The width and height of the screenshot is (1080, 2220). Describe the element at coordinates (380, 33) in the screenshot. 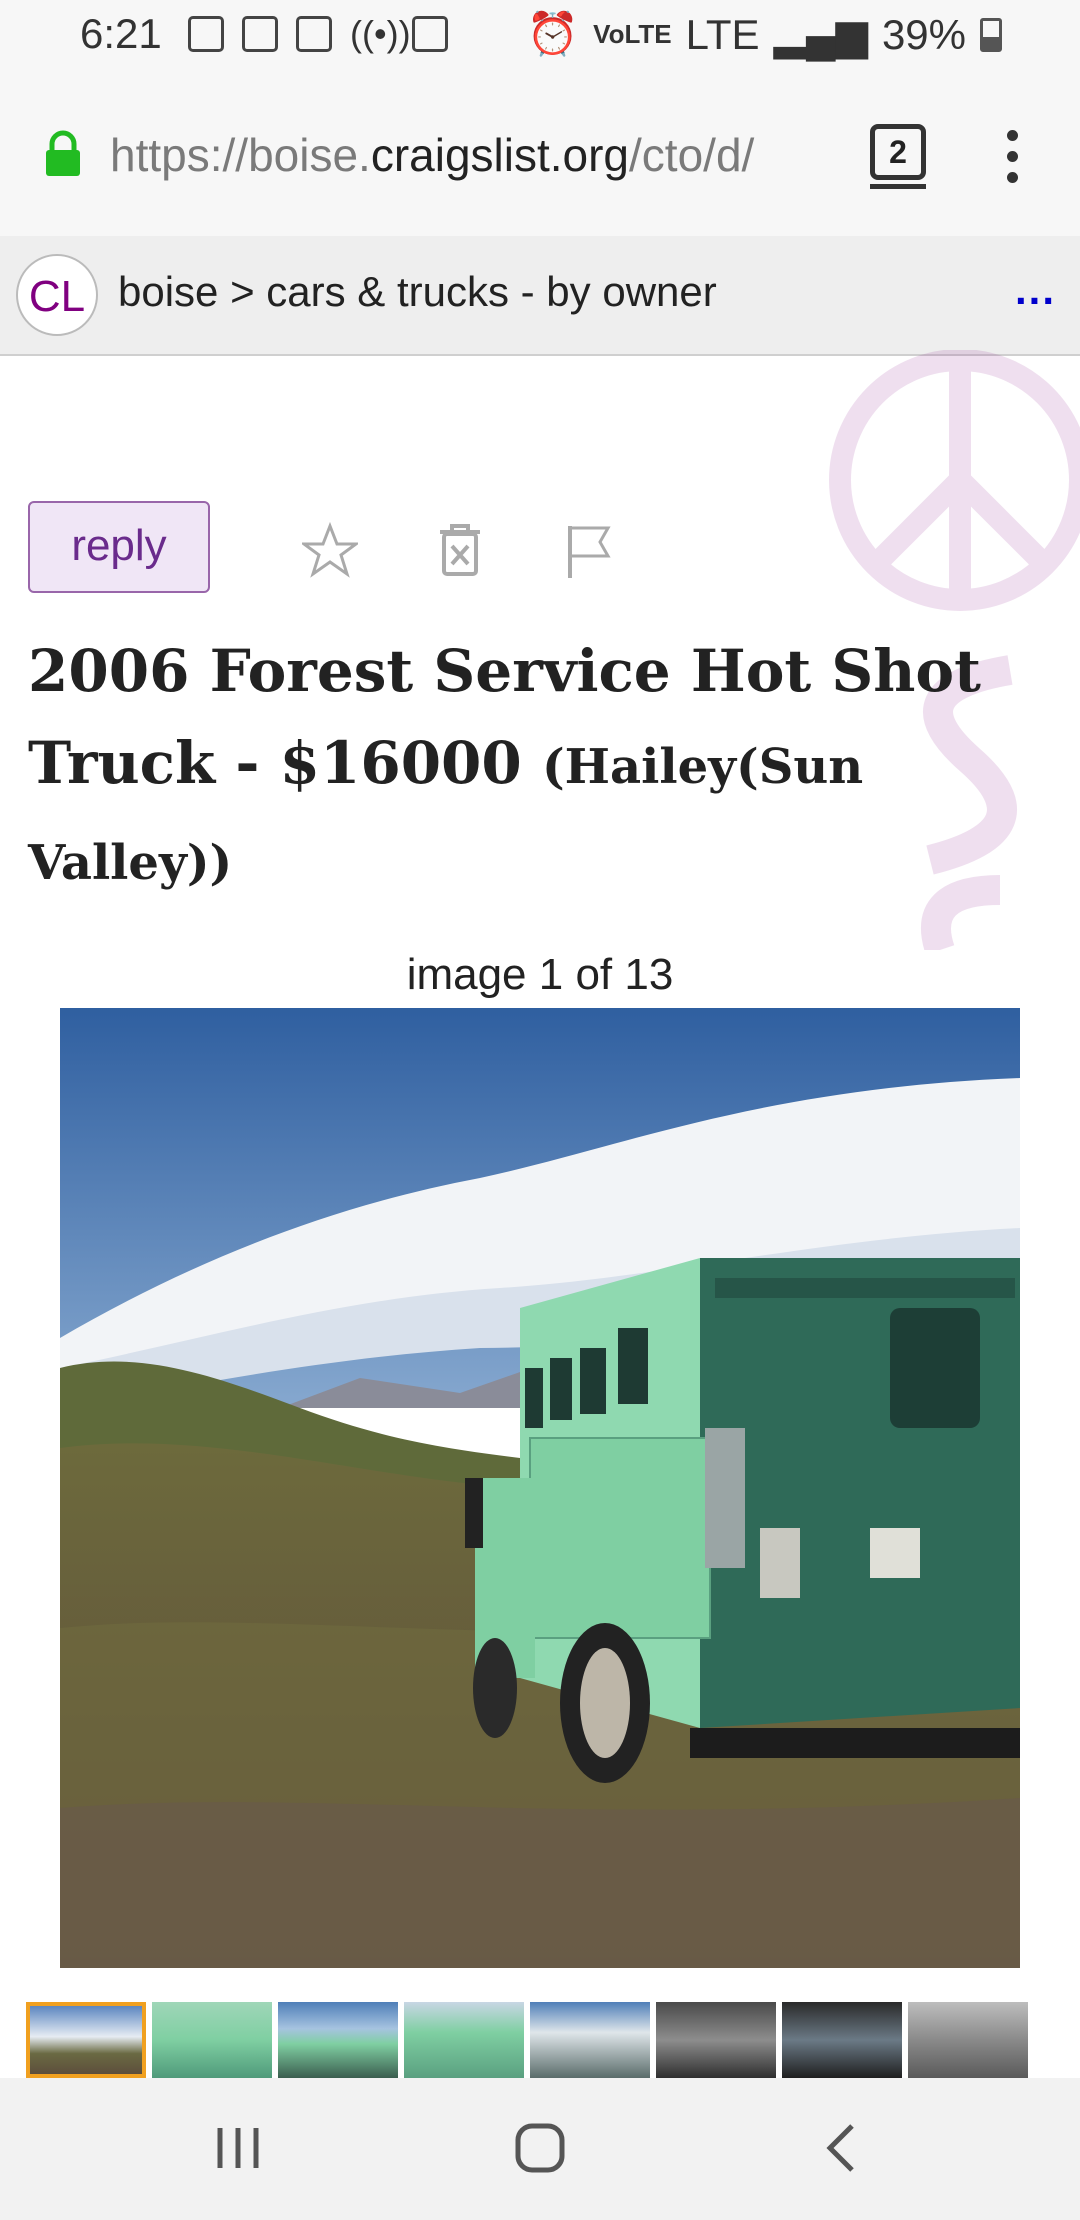

I see `broadcast-icon: ((•))` at that location.